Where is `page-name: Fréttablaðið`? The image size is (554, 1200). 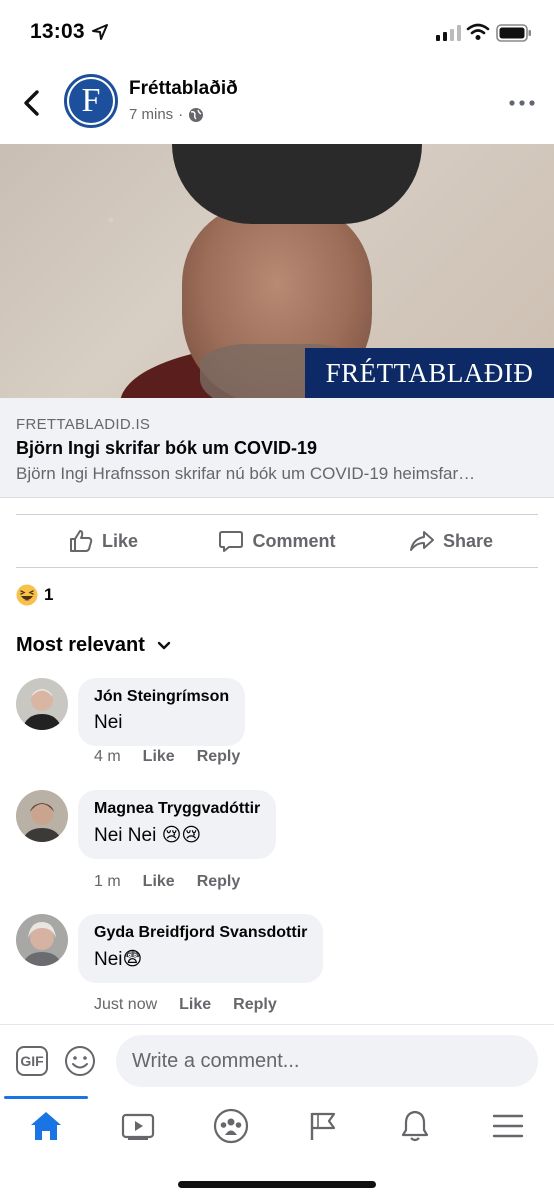
page-name: Fréttablaðið is located at coordinates (183, 89).